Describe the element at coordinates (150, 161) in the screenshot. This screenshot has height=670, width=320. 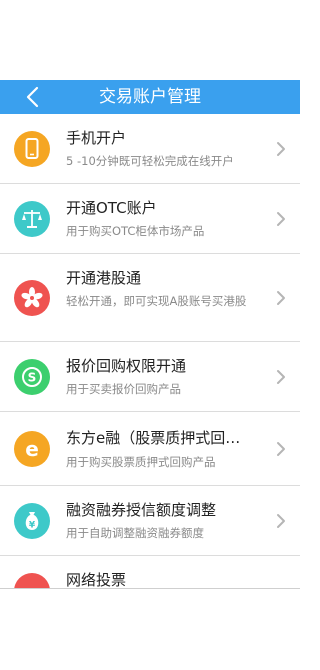
I see `item-subtitle: 5 -10分钟既可轻松完成在线开户` at that location.